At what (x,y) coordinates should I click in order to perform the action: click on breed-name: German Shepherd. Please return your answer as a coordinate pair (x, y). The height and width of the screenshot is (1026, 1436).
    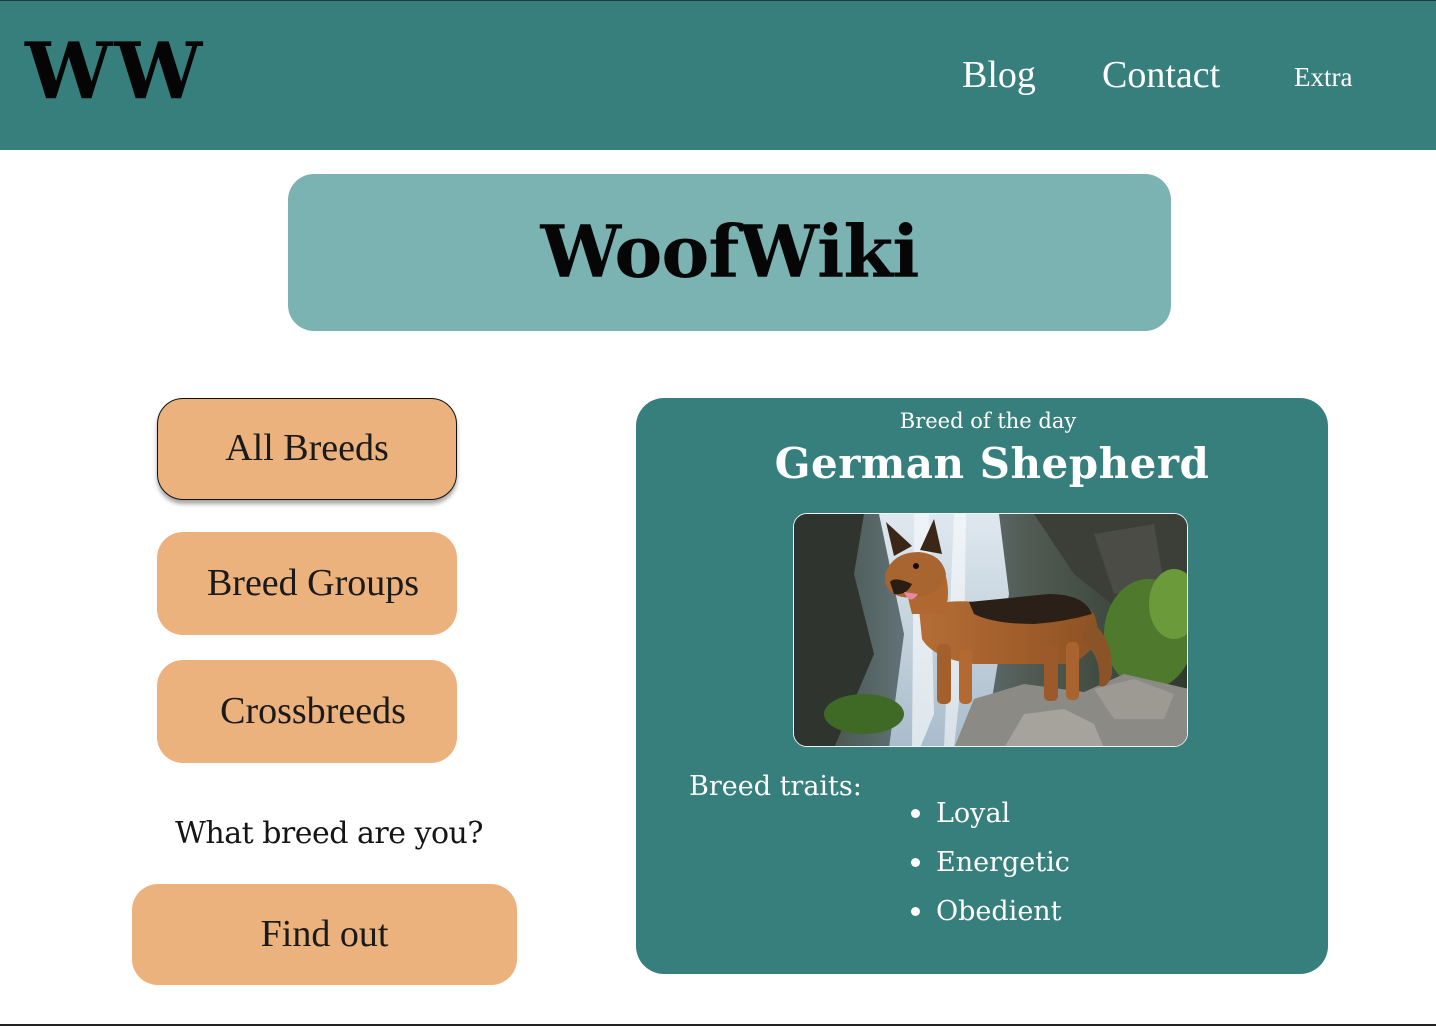
    Looking at the image, I should click on (992, 463).